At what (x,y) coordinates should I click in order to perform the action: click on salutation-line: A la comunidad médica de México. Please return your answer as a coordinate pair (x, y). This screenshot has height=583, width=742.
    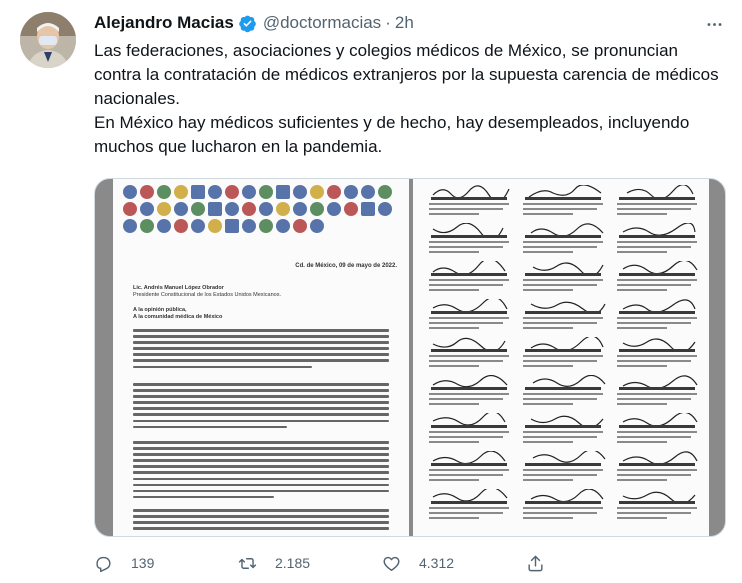
    Looking at the image, I should click on (178, 317).